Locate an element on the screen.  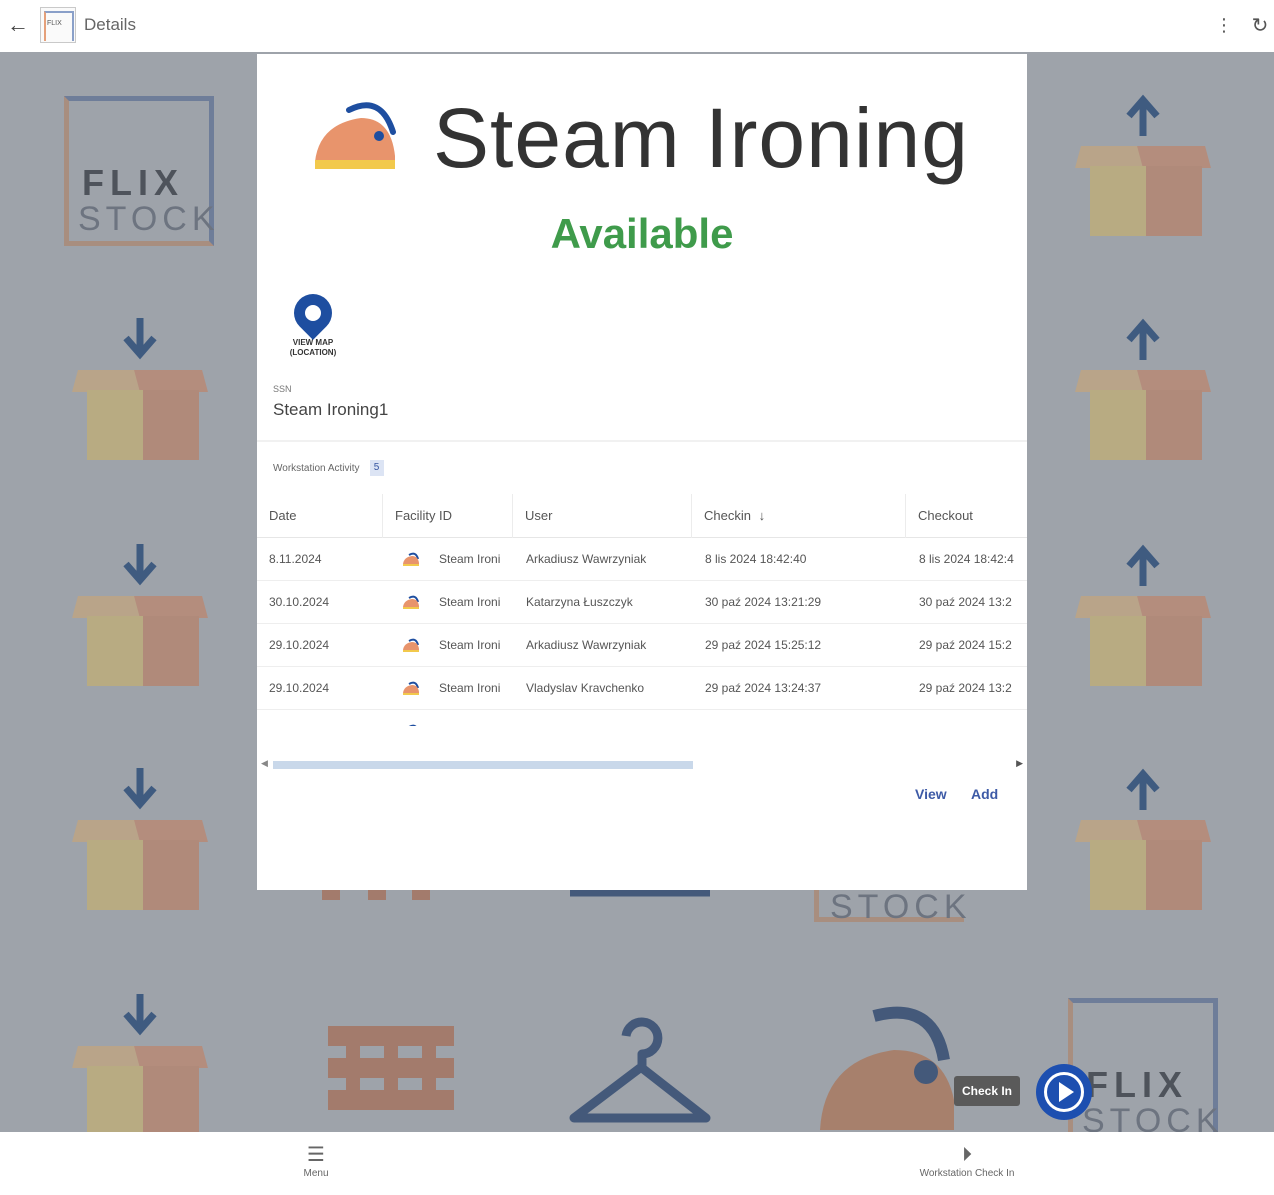
activity-label: Workstation Activity is located at coordinates (316, 468).